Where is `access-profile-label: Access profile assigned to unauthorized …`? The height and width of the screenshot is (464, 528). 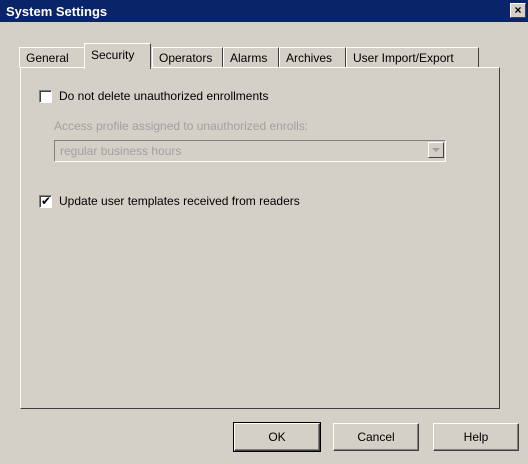 access-profile-label: Access profile assigned to unauthorized … is located at coordinates (181, 126).